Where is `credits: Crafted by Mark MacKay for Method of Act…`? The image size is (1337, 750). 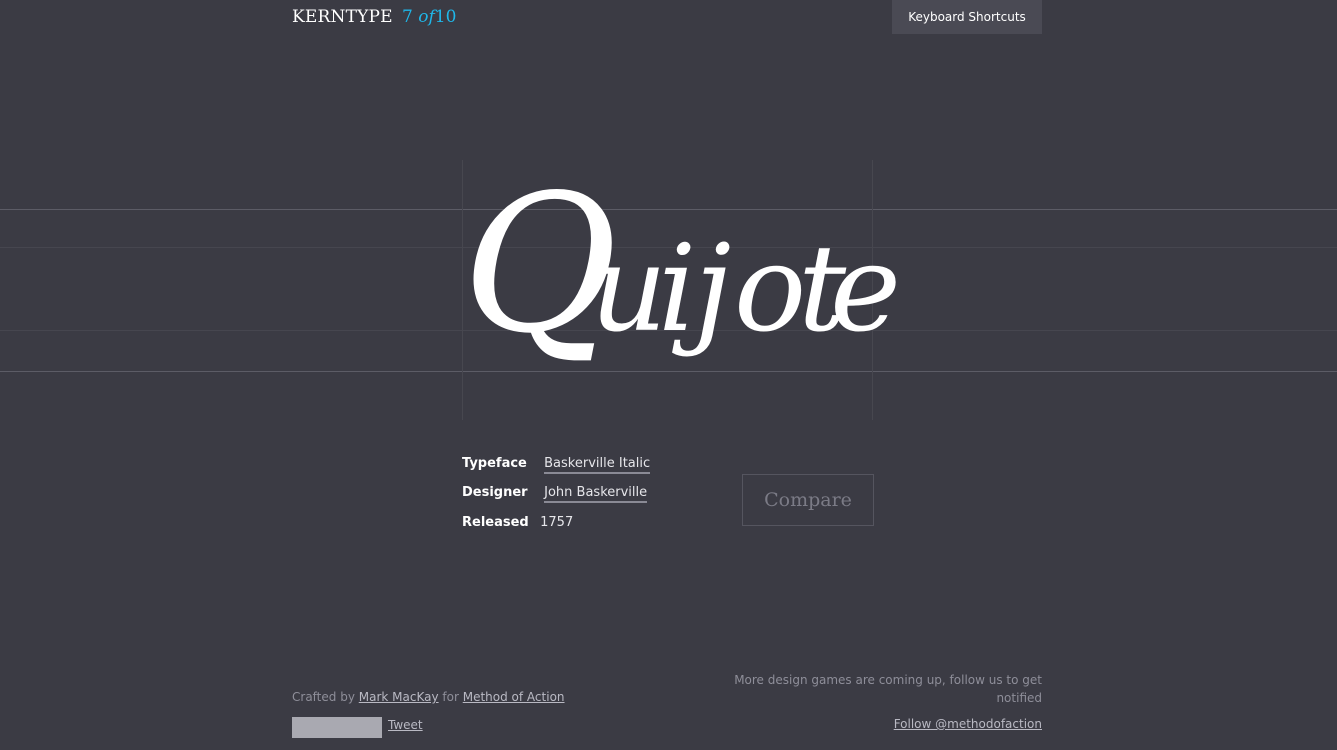 credits: Crafted by Mark MacKay for Method of Act… is located at coordinates (428, 697).